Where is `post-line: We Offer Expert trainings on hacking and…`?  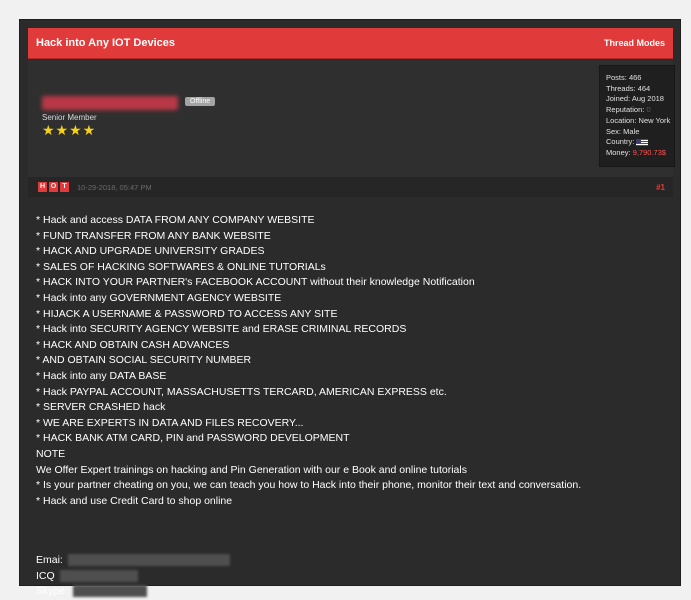
post-line: We Offer Expert trainings on hacking and… is located at coordinates (251, 469).